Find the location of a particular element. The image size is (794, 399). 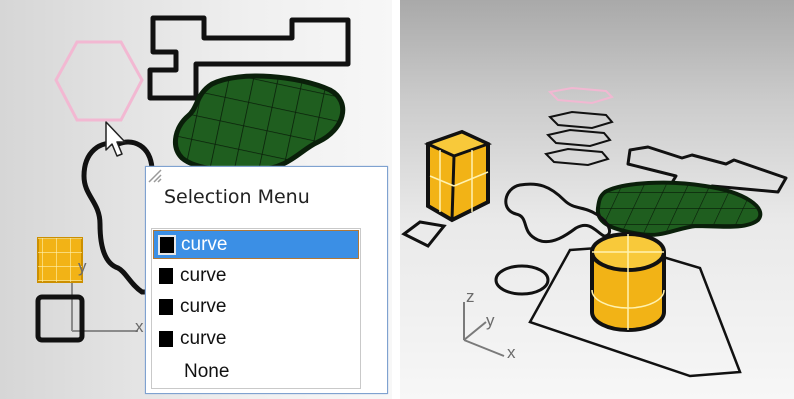

resize-grip-icon is located at coordinates (154, 175).